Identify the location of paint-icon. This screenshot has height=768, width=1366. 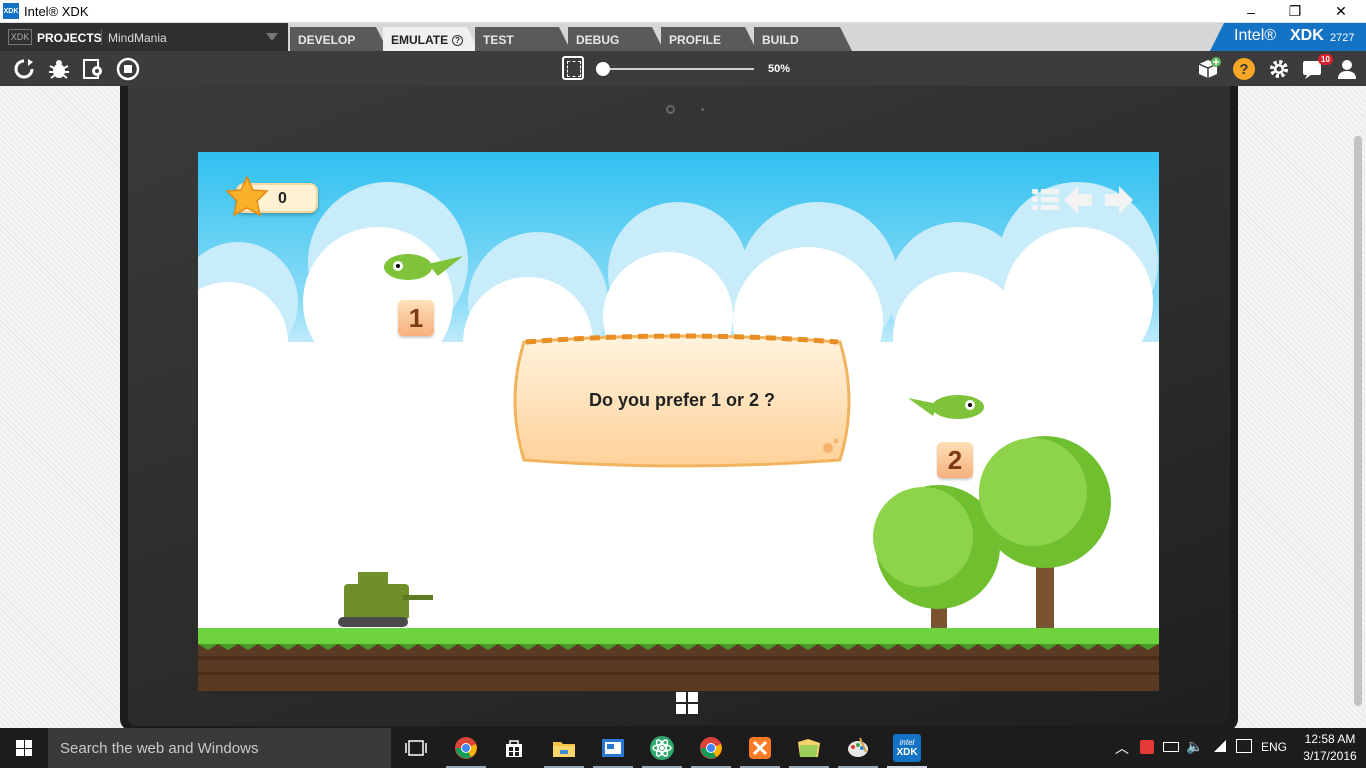
(858, 748).